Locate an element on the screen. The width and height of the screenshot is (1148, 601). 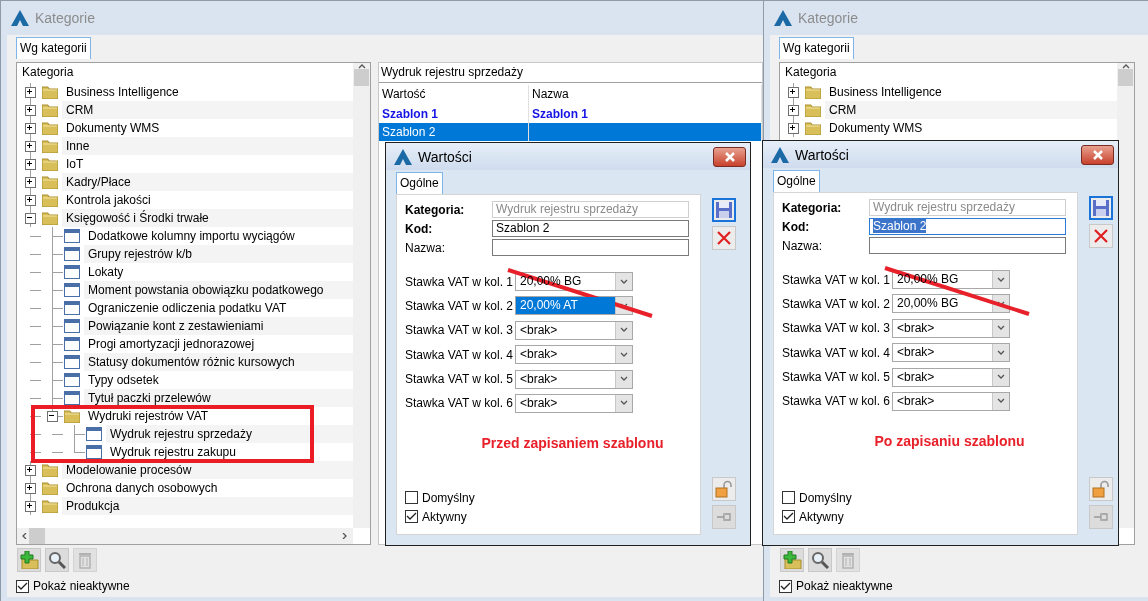
tree-item: Powiązanie kont z zestawieniami is located at coordinates (218, 326).